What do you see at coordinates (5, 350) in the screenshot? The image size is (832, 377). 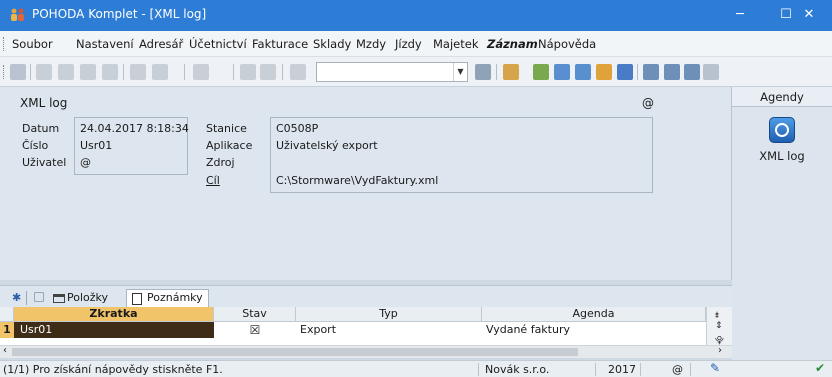 I see `scroll-left-icon: ‹` at bounding box center [5, 350].